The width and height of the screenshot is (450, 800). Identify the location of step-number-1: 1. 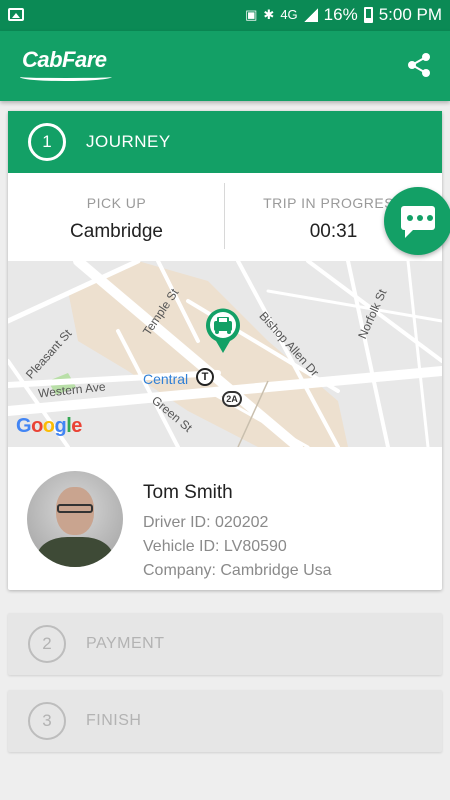
(47, 142).